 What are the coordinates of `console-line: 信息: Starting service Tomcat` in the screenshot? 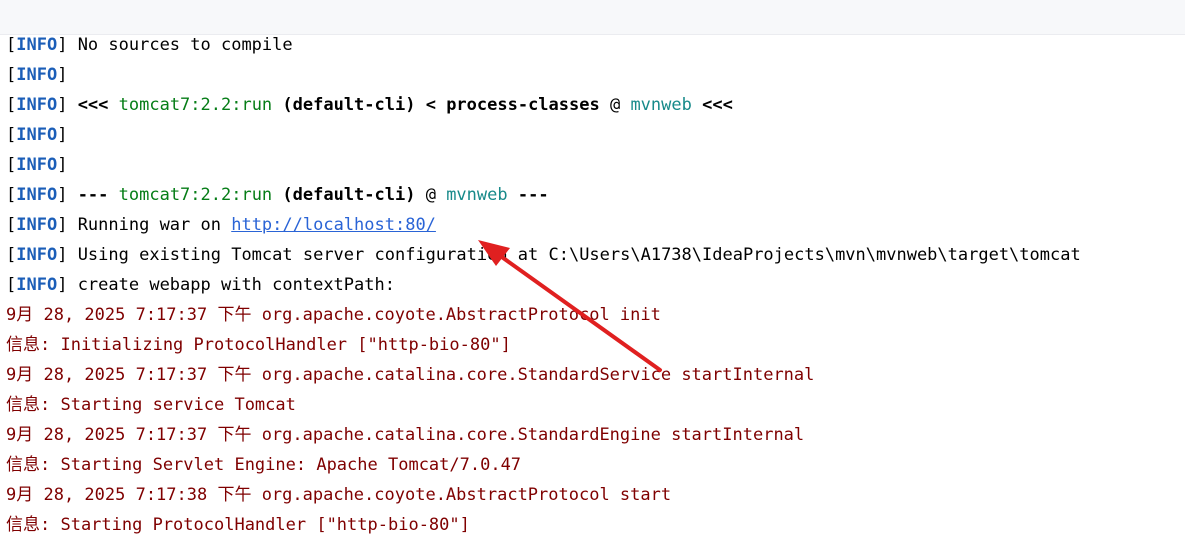 It's located at (592, 405).